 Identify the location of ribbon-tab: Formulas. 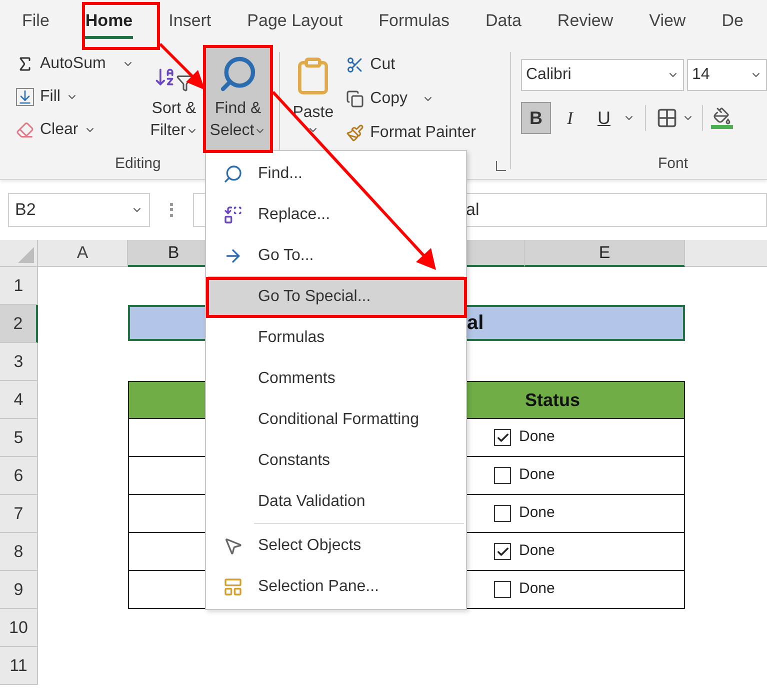
(414, 21).